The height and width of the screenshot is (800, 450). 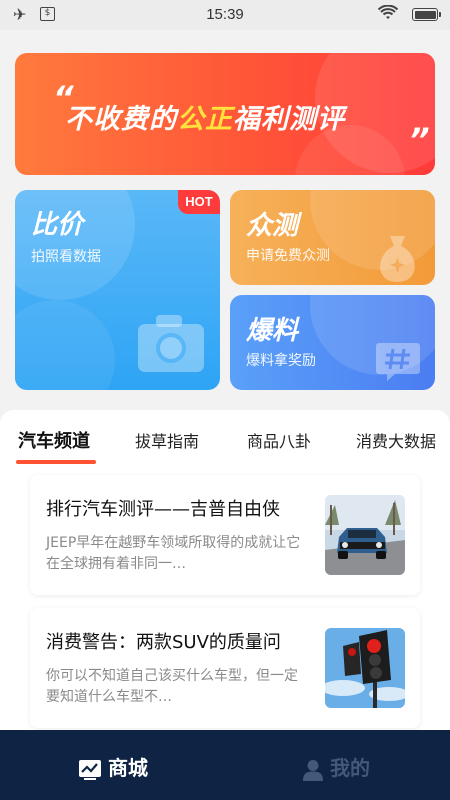 What do you see at coordinates (396, 440) in the screenshot?
I see `tab-consumer-big-data: 消费大数据` at bounding box center [396, 440].